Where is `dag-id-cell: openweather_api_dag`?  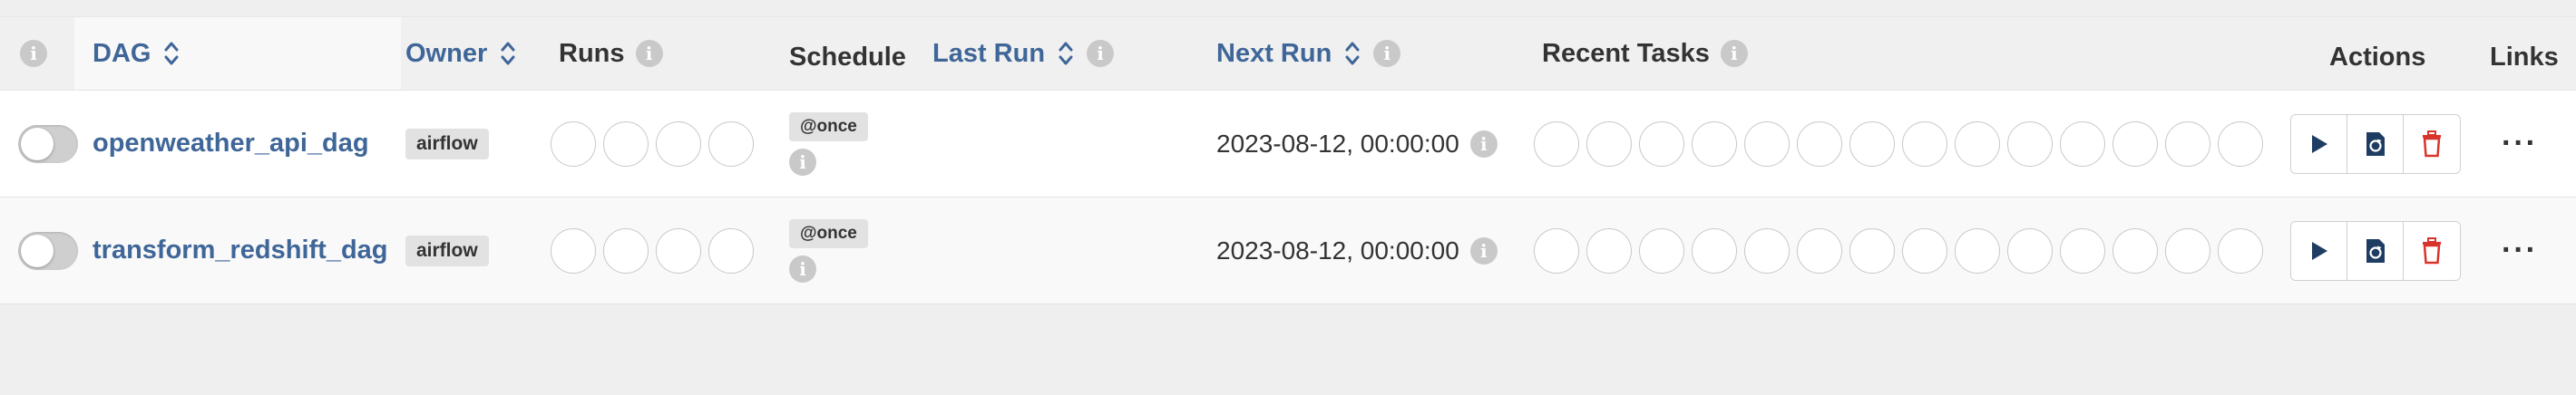 dag-id-cell: openweather_api_dag is located at coordinates (231, 144).